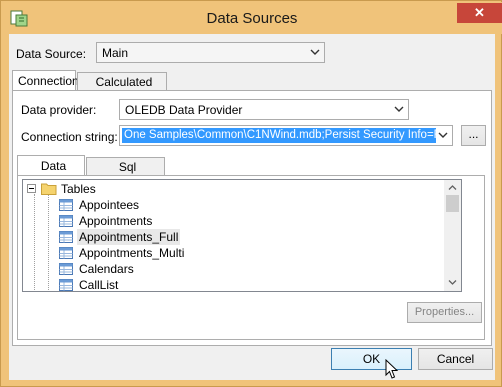 The height and width of the screenshot is (387, 502). I want to click on tree-item-label: Calendars, so click(106, 269).